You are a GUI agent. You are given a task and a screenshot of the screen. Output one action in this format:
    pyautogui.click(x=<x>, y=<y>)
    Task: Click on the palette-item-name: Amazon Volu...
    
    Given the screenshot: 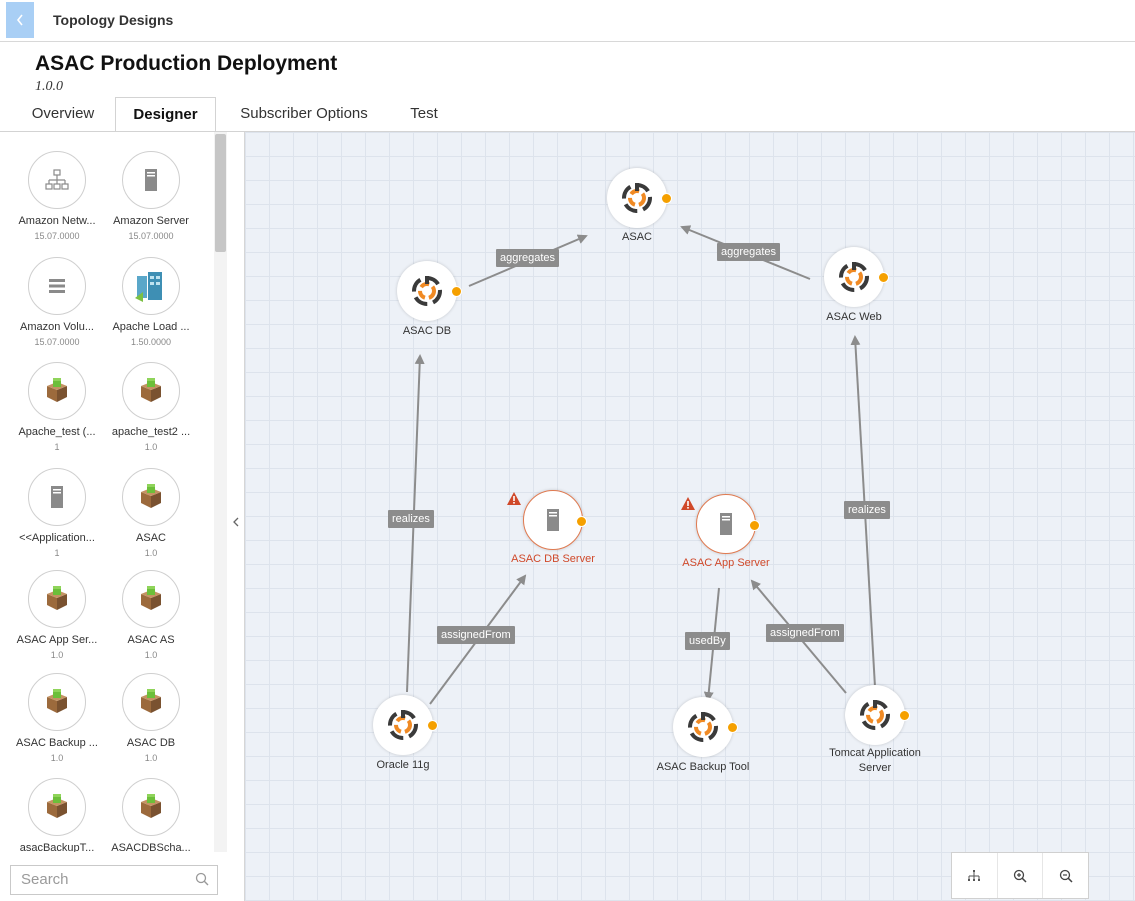 What is the action you would take?
    pyautogui.click(x=57, y=327)
    